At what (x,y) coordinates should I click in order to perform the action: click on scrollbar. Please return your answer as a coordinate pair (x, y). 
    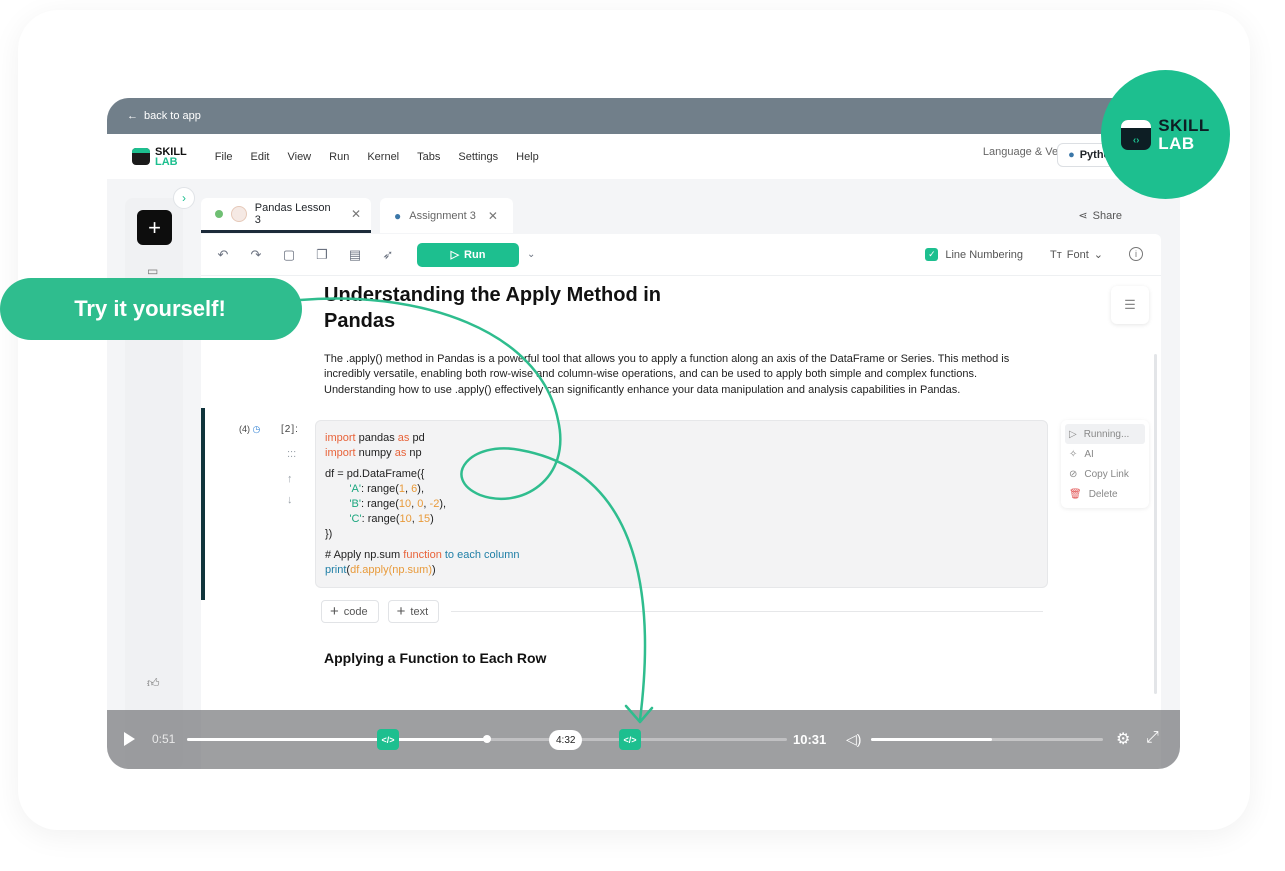
    Looking at the image, I should click on (1155, 524).